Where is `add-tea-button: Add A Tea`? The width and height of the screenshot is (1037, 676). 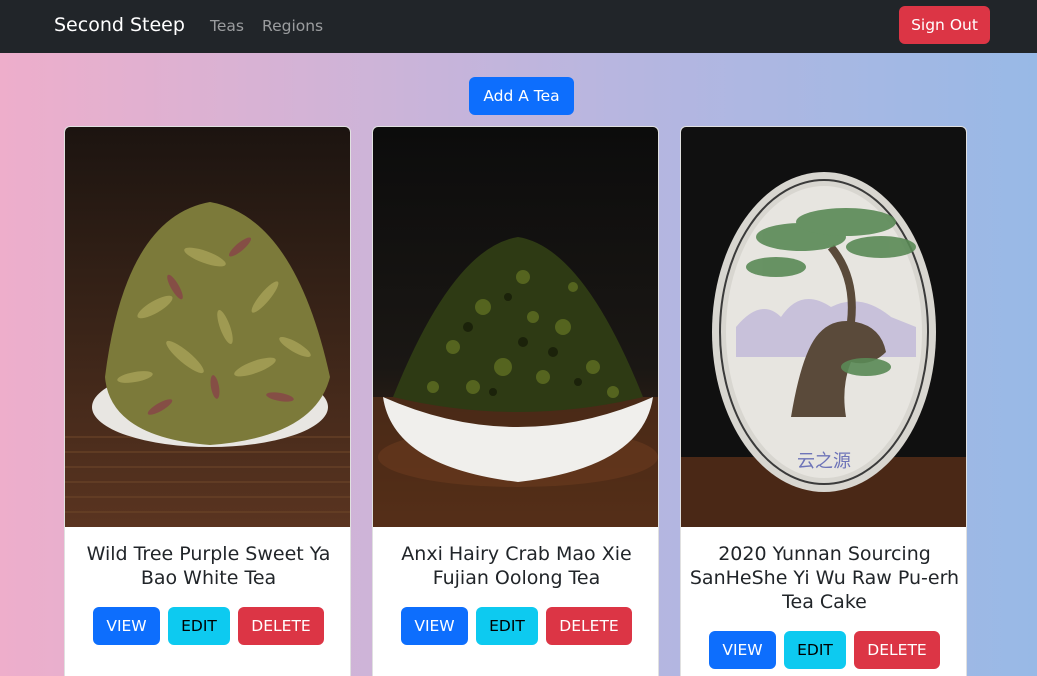
add-tea-button: Add A Tea is located at coordinates (521, 96).